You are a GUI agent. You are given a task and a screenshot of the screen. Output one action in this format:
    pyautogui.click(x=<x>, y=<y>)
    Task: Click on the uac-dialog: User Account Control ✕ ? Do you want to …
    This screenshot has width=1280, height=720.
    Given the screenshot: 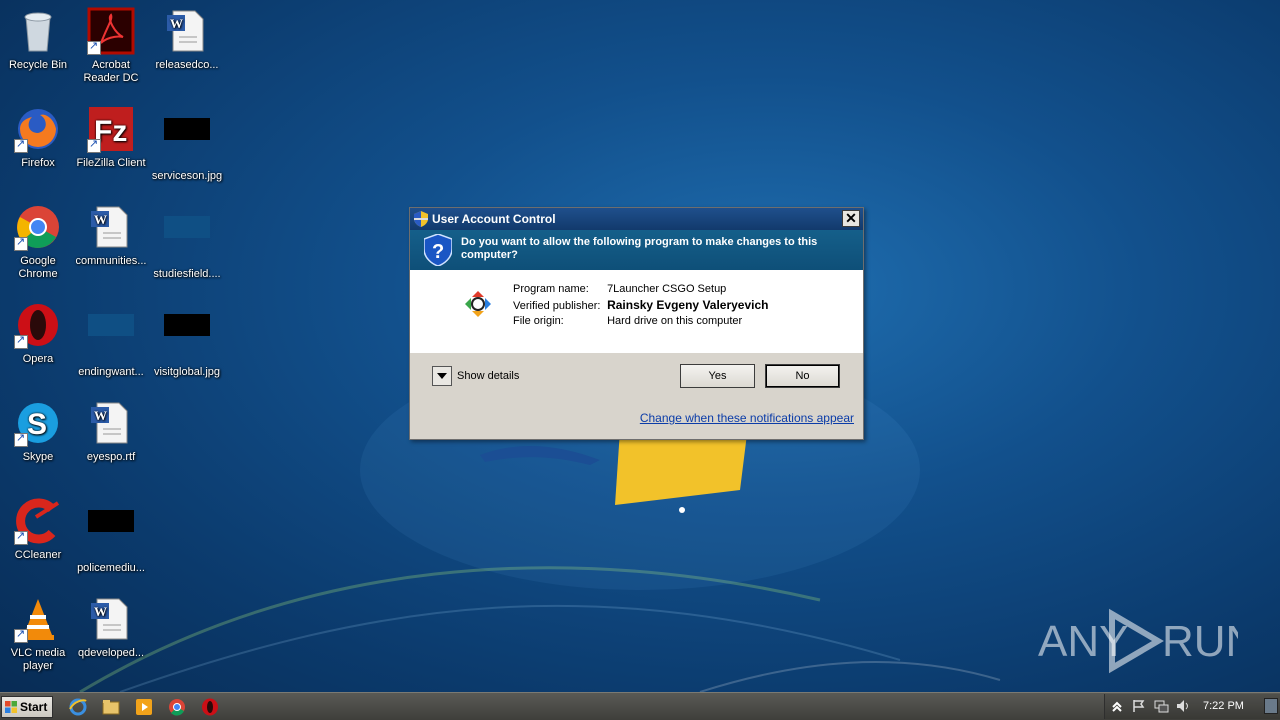 What is the action you would take?
    pyautogui.click(x=636, y=323)
    